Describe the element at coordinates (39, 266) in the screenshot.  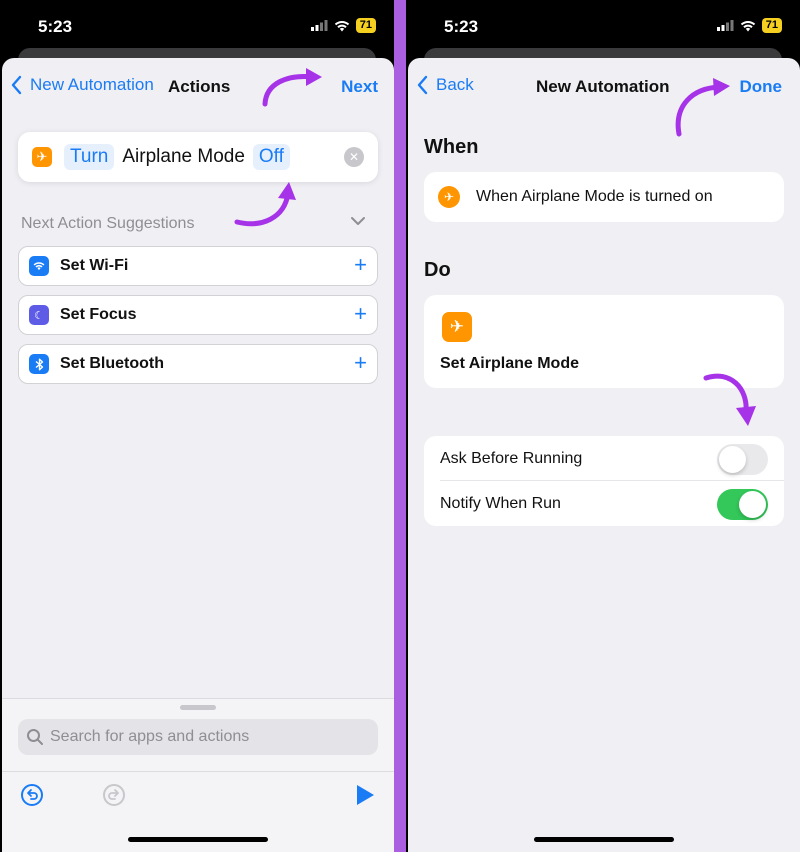
I see `wifi-icon` at that location.